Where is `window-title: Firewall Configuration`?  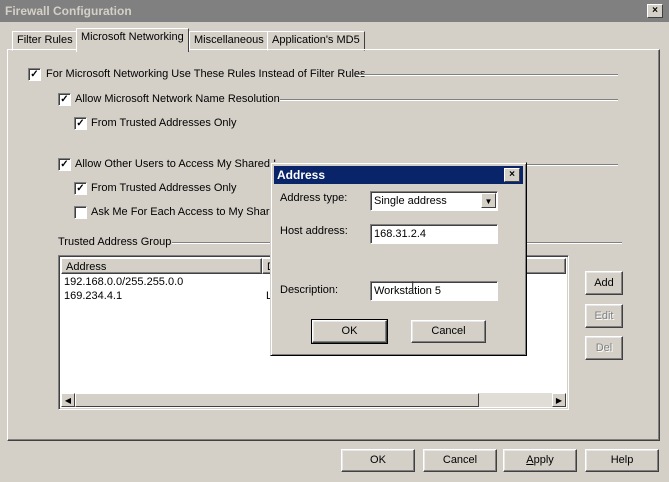 window-title: Firewall Configuration is located at coordinates (68, 11).